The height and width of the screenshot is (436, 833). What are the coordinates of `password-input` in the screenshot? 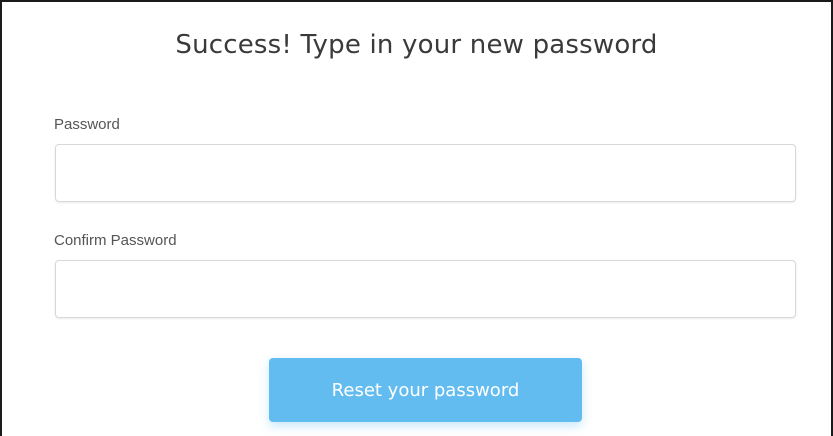 It's located at (425, 173).